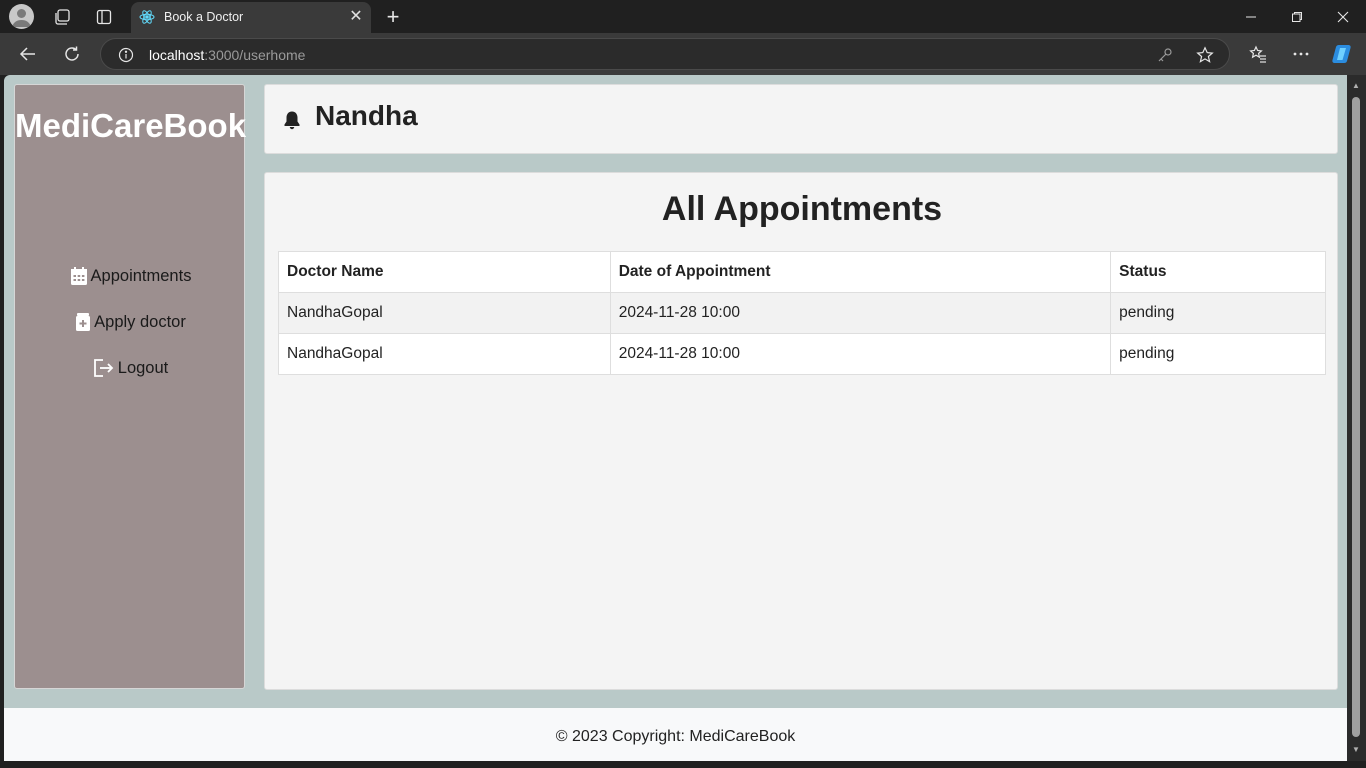 Image resolution: width=1366 pixels, height=768 pixels. I want to click on sidebar-item-appointments: Appointments, so click(130, 276).